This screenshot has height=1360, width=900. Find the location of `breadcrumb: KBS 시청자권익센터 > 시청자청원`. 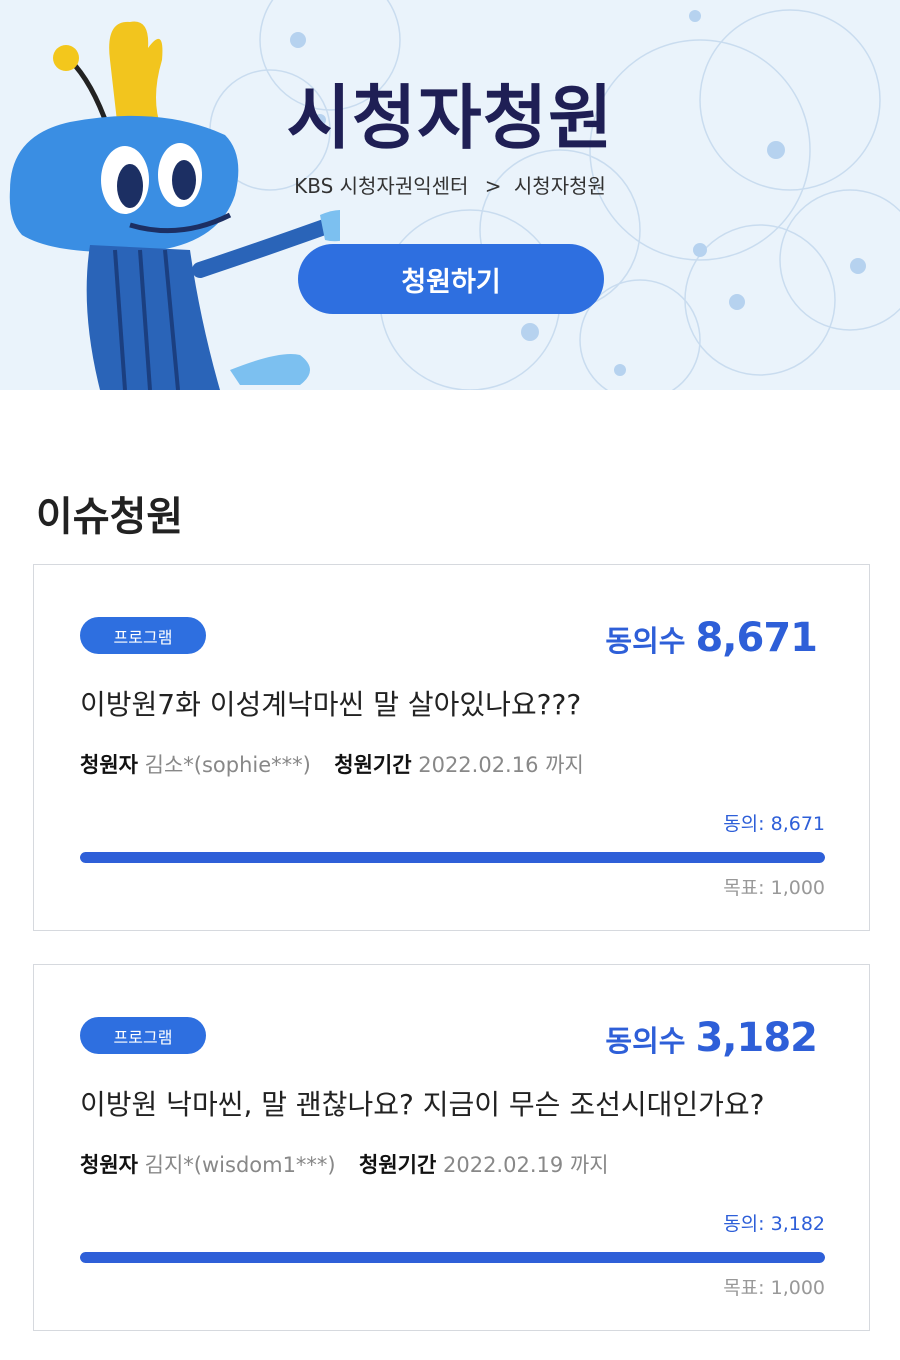

breadcrumb: KBS 시청자권익센터 > 시청자청원 is located at coordinates (450, 184).